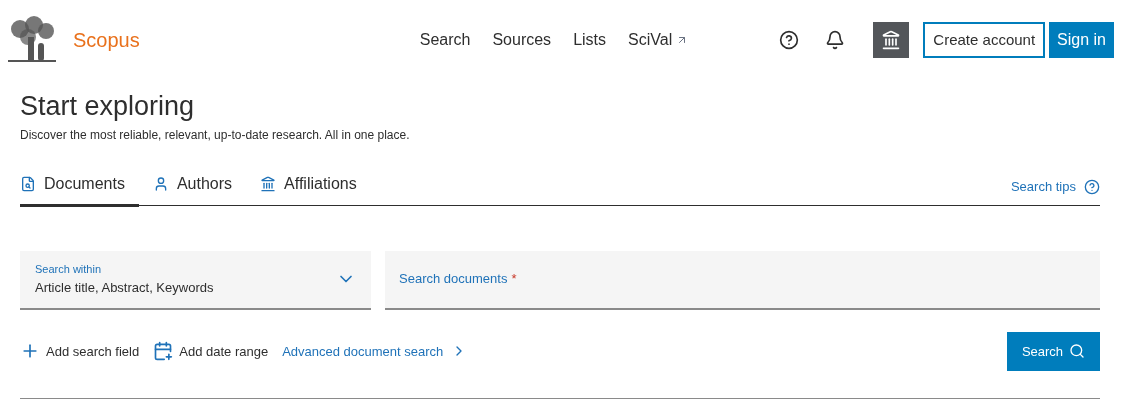 Image resolution: width=1127 pixels, height=406 pixels. What do you see at coordinates (445, 40) in the screenshot?
I see `nav-link: Search` at bounding box center [445, 40].